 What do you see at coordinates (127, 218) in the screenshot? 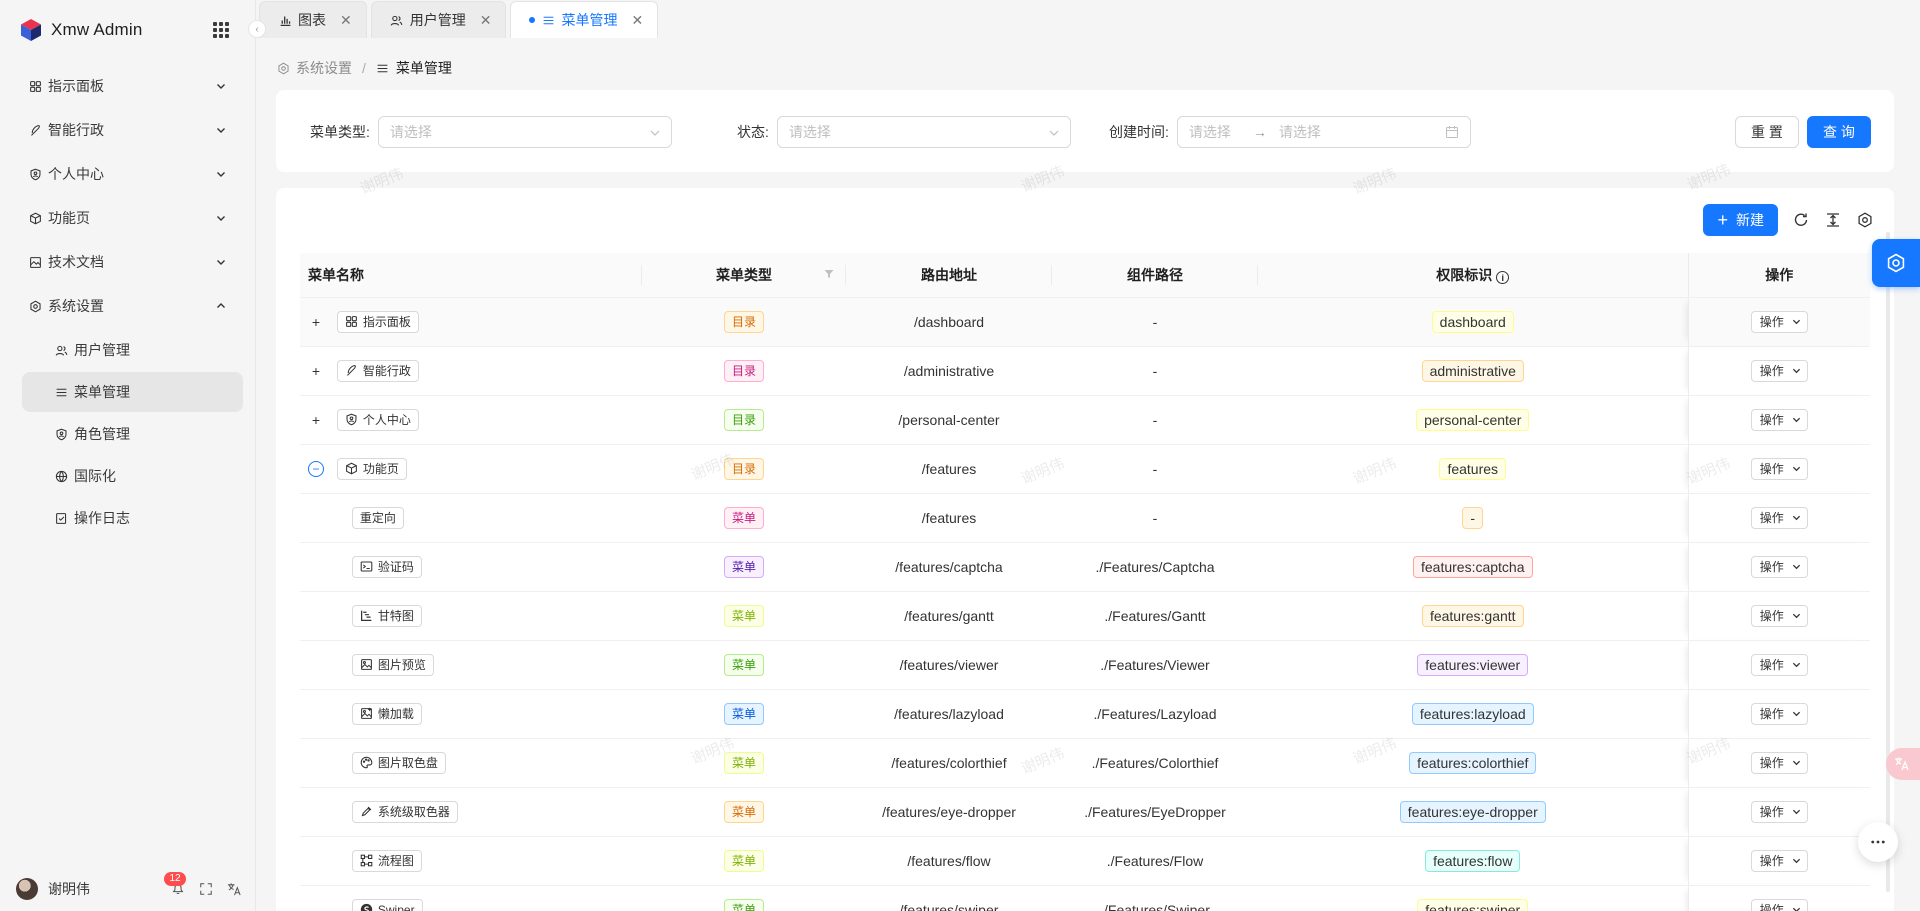
I see `sidebar-item-3: 功能页` at bounding box center [127, 218].